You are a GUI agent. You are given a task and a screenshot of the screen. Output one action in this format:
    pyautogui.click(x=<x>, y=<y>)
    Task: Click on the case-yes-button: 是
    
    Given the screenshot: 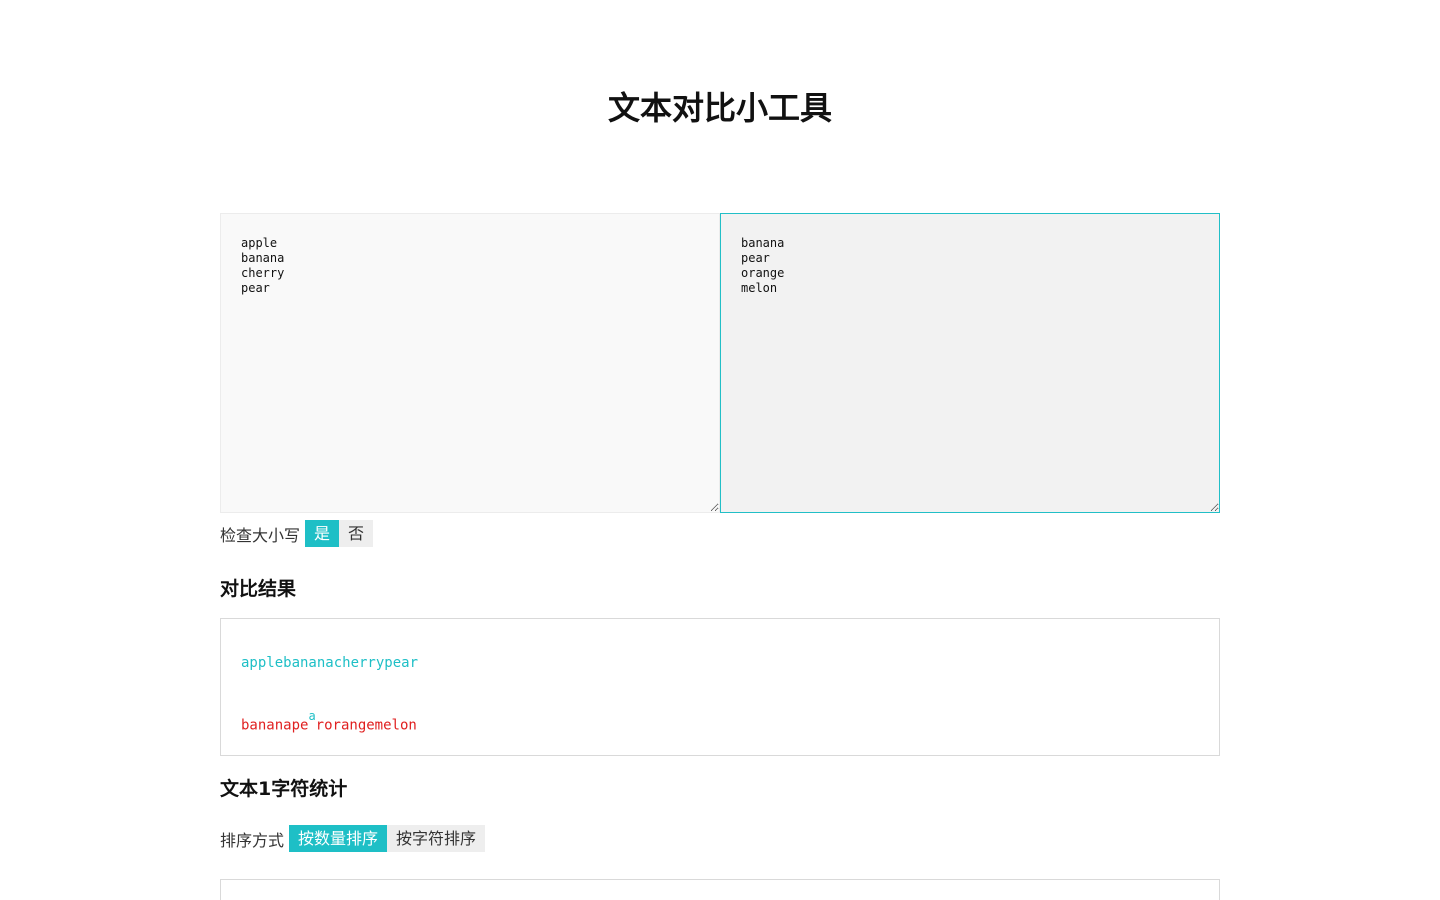 What is the action you would take?
    pyautogui.click(x=322, y=533)
    